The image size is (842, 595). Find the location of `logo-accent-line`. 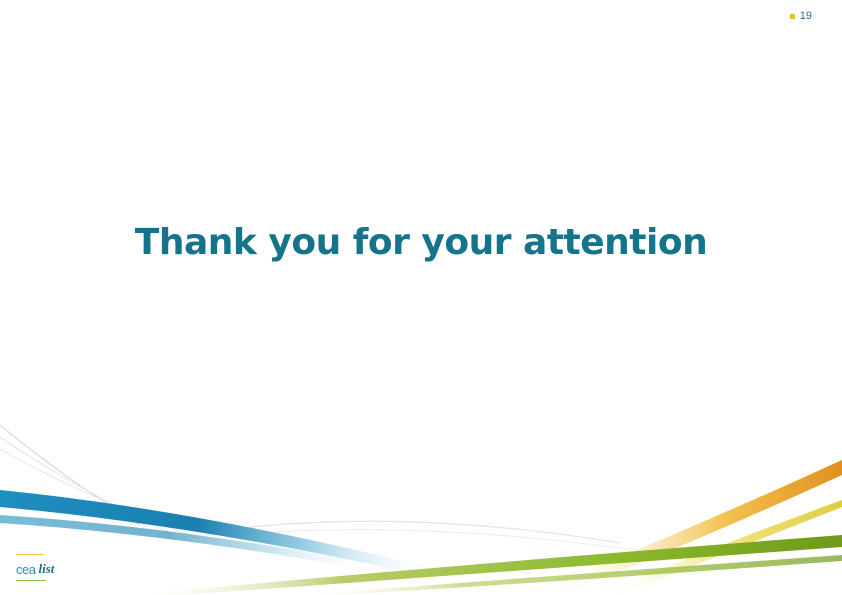

logo-accent-line is located at coordinates (30, 554).